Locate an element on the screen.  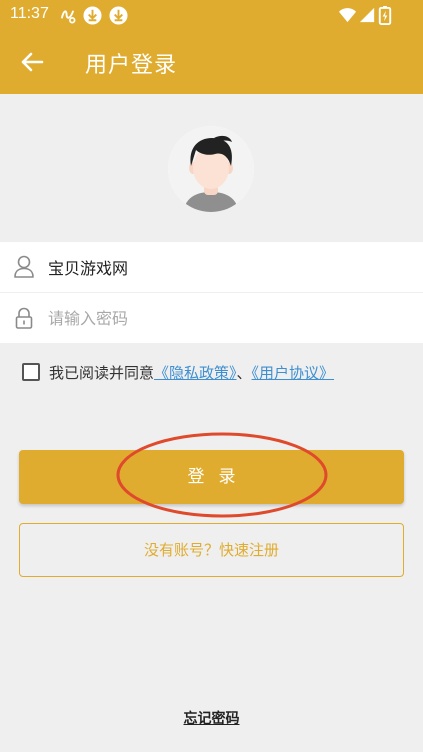
login-button: 登录 is located at coordinates (211, 477).